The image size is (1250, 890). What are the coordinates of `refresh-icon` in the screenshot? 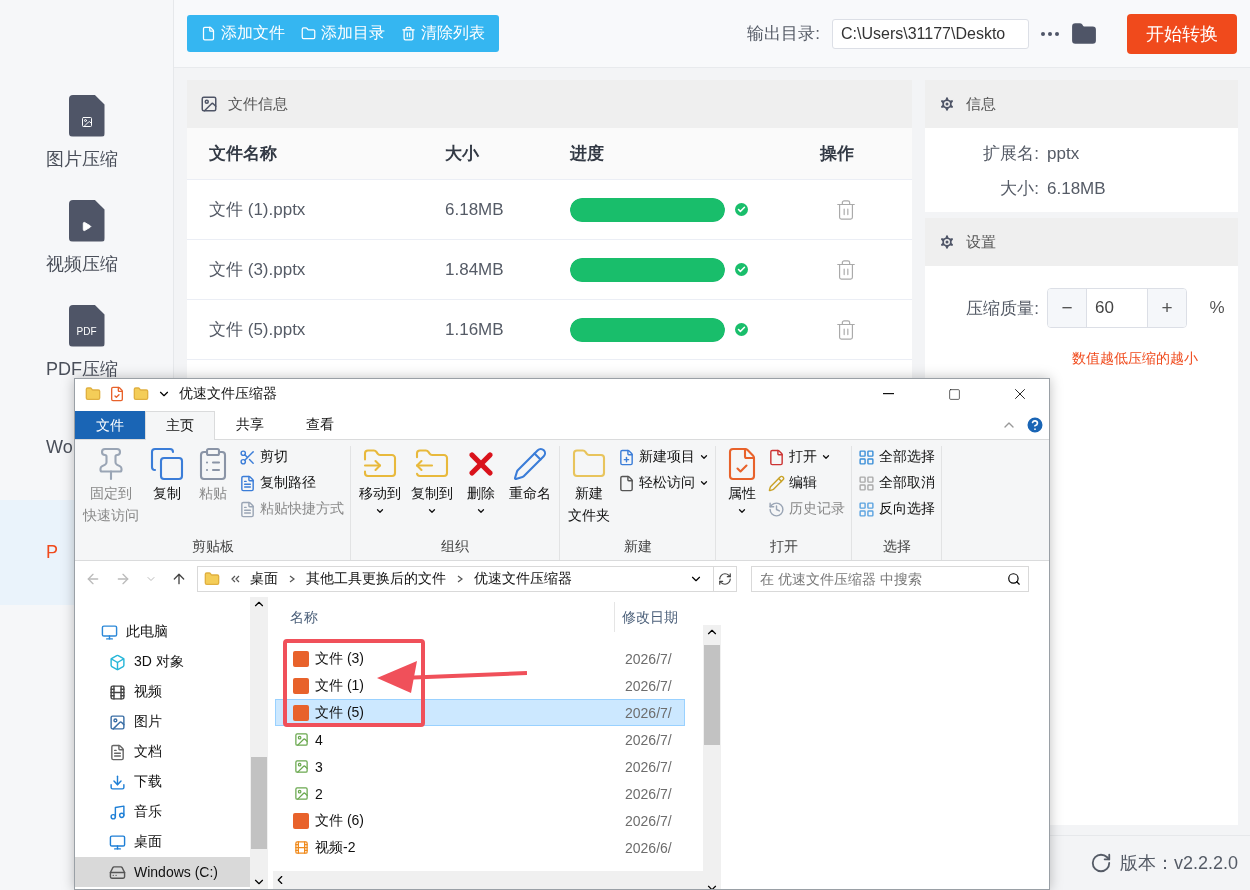 It's located at (1100, 863).